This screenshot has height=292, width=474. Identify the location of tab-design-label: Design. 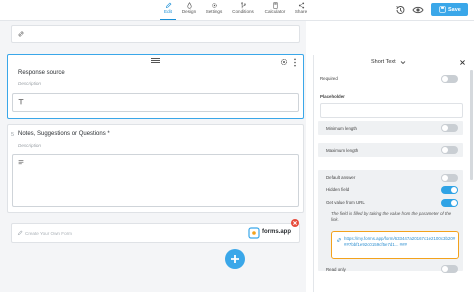
(189, 11).